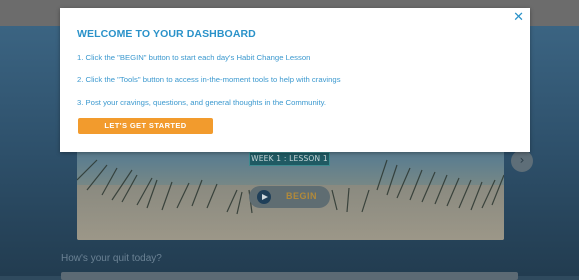 This screenshot has width=579, height=280. I want to click on begin-button: BEGIN, so click(289, 197).